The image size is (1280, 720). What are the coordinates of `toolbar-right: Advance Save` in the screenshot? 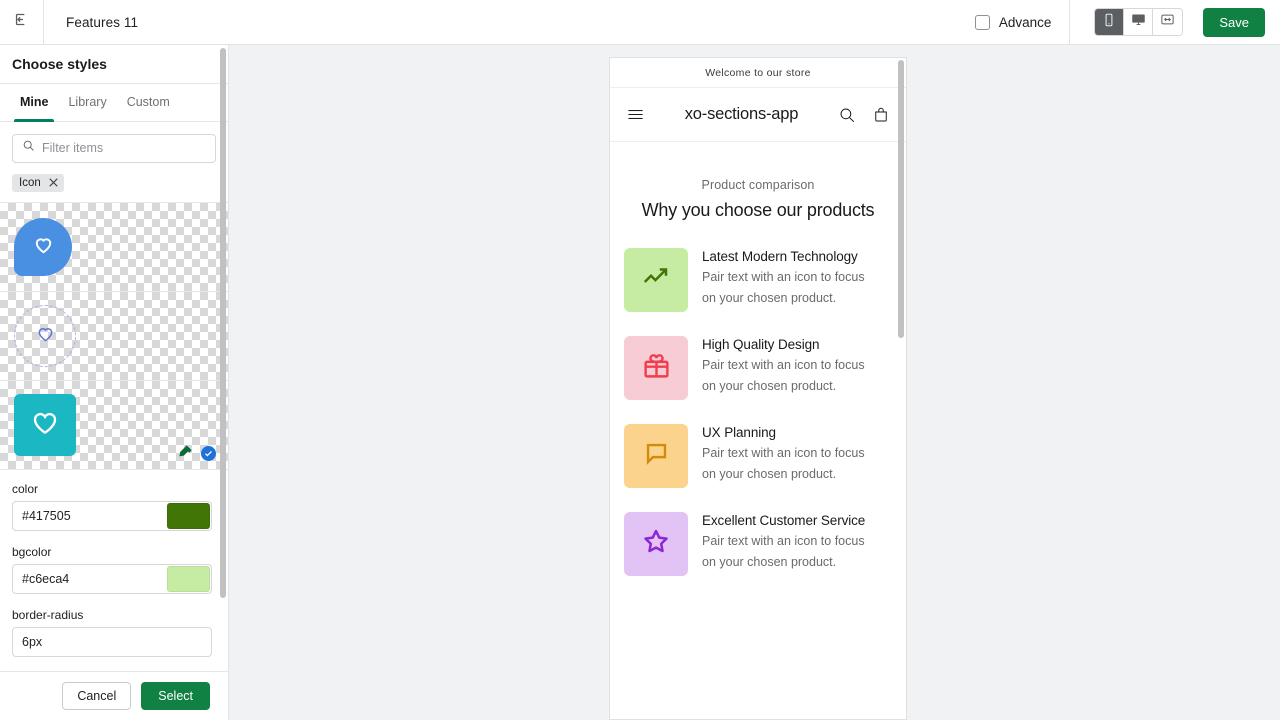 It's located at (1122, 22).